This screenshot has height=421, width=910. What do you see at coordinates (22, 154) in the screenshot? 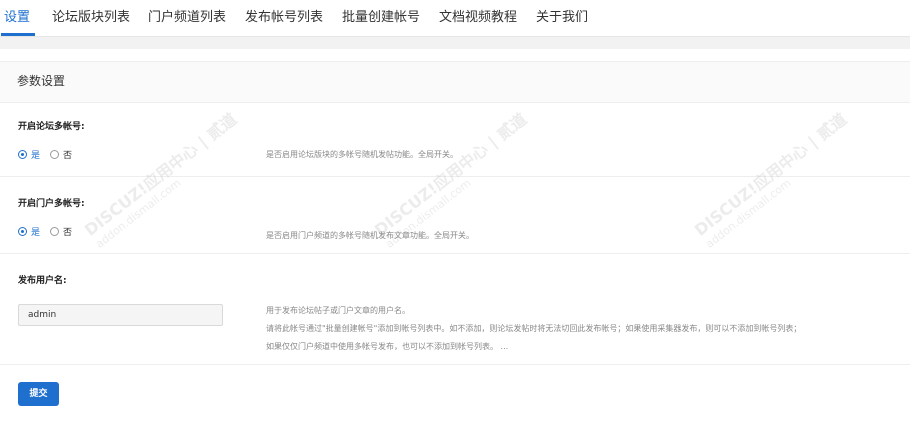
I see `forum-multi-yes-radio` at bounding box center [22, 154].